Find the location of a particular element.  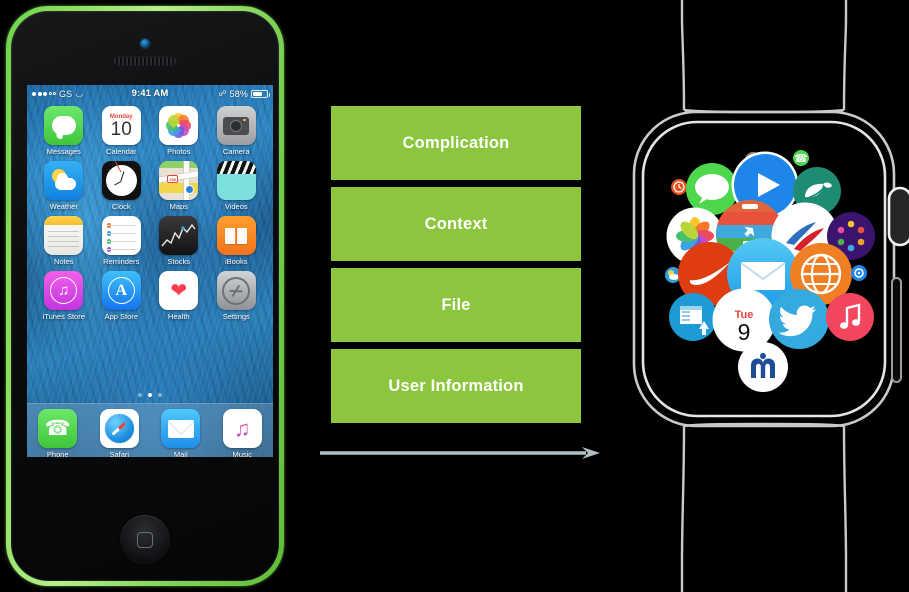

digital-crown is located at coordinates (898, 216).